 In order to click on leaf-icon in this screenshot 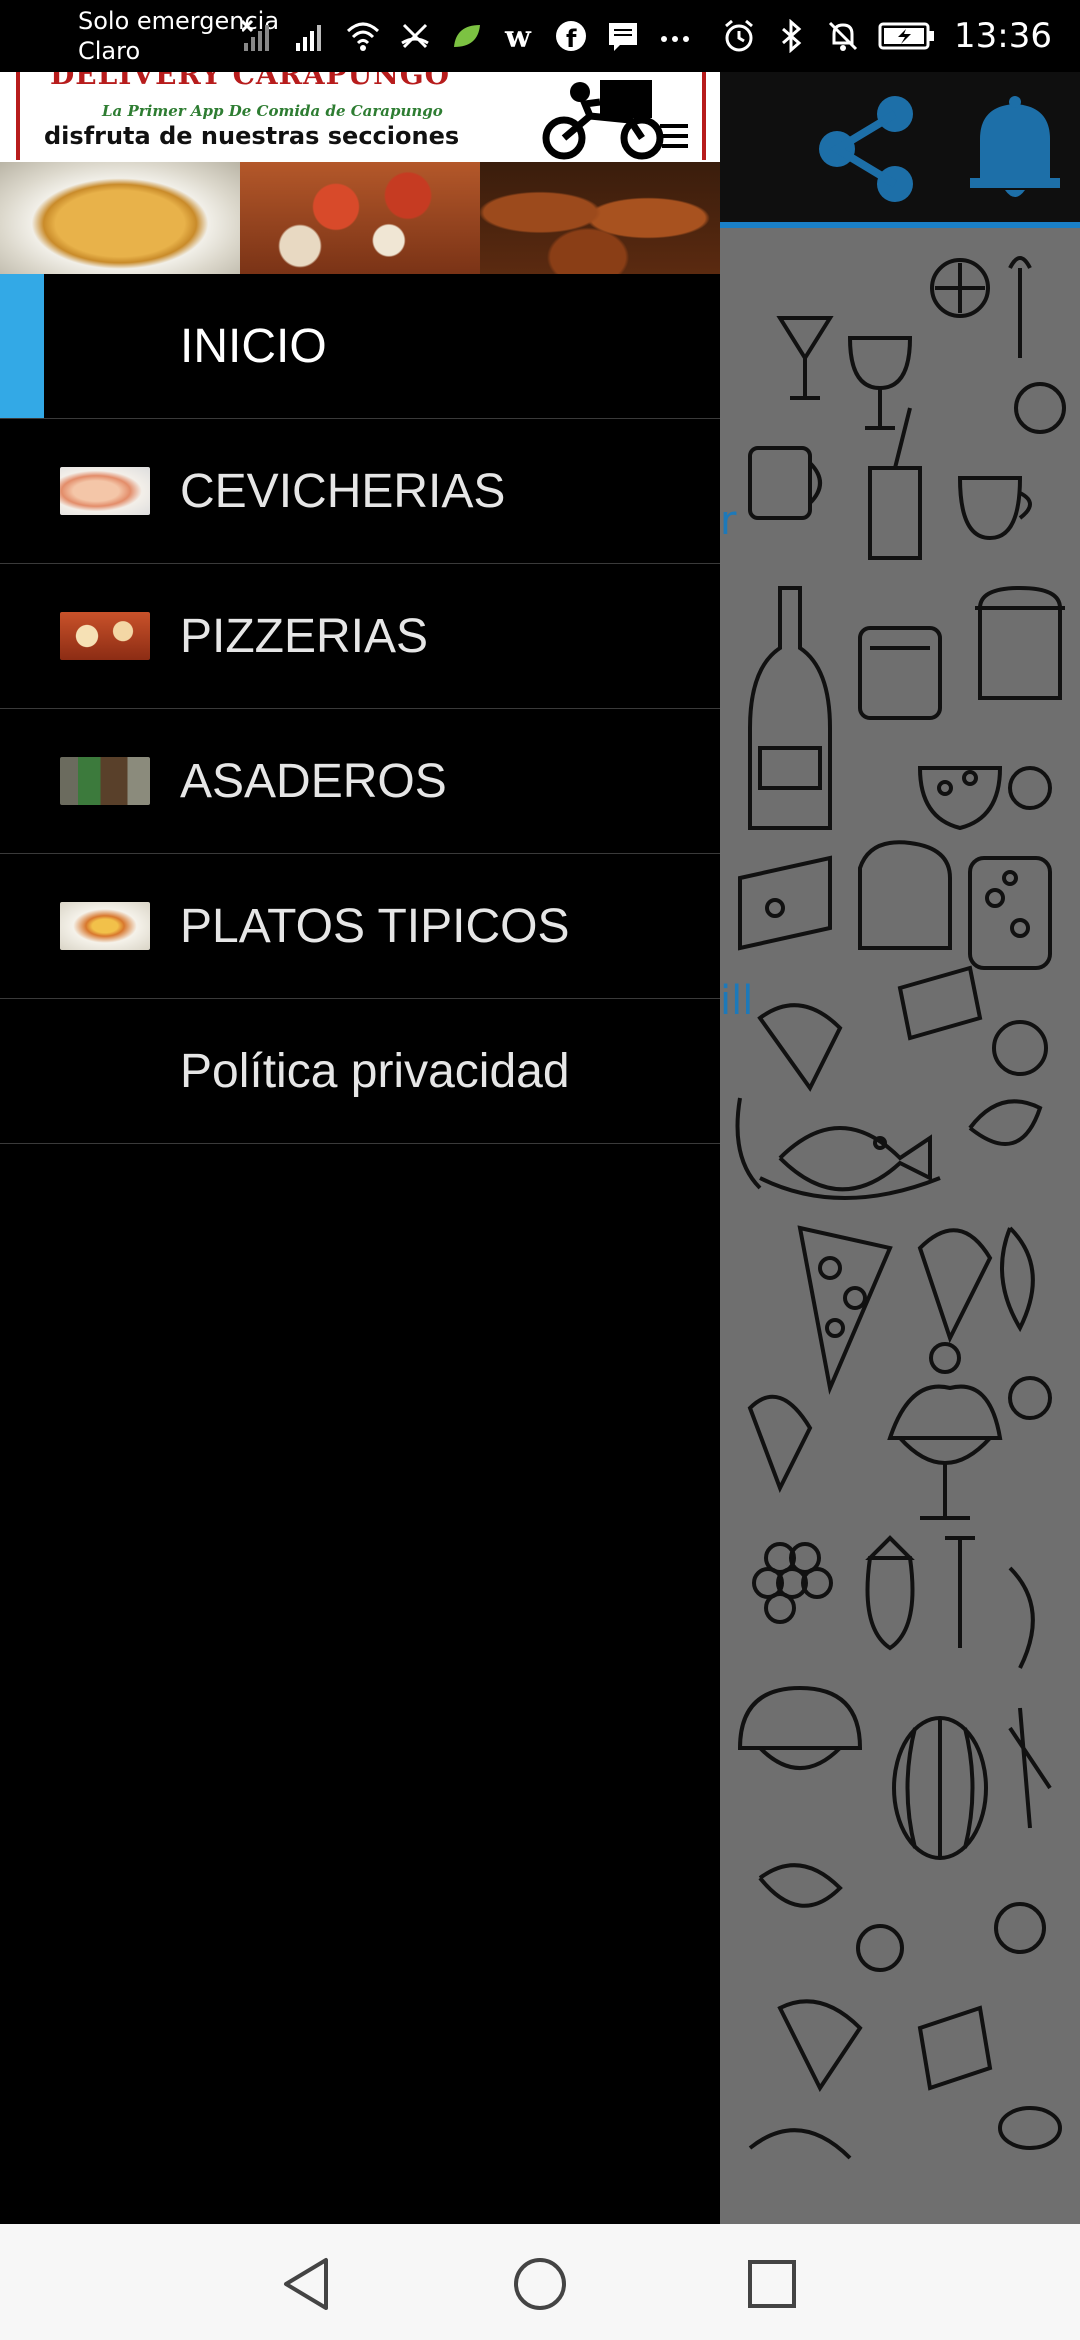, I will do `click(467, 36)`.